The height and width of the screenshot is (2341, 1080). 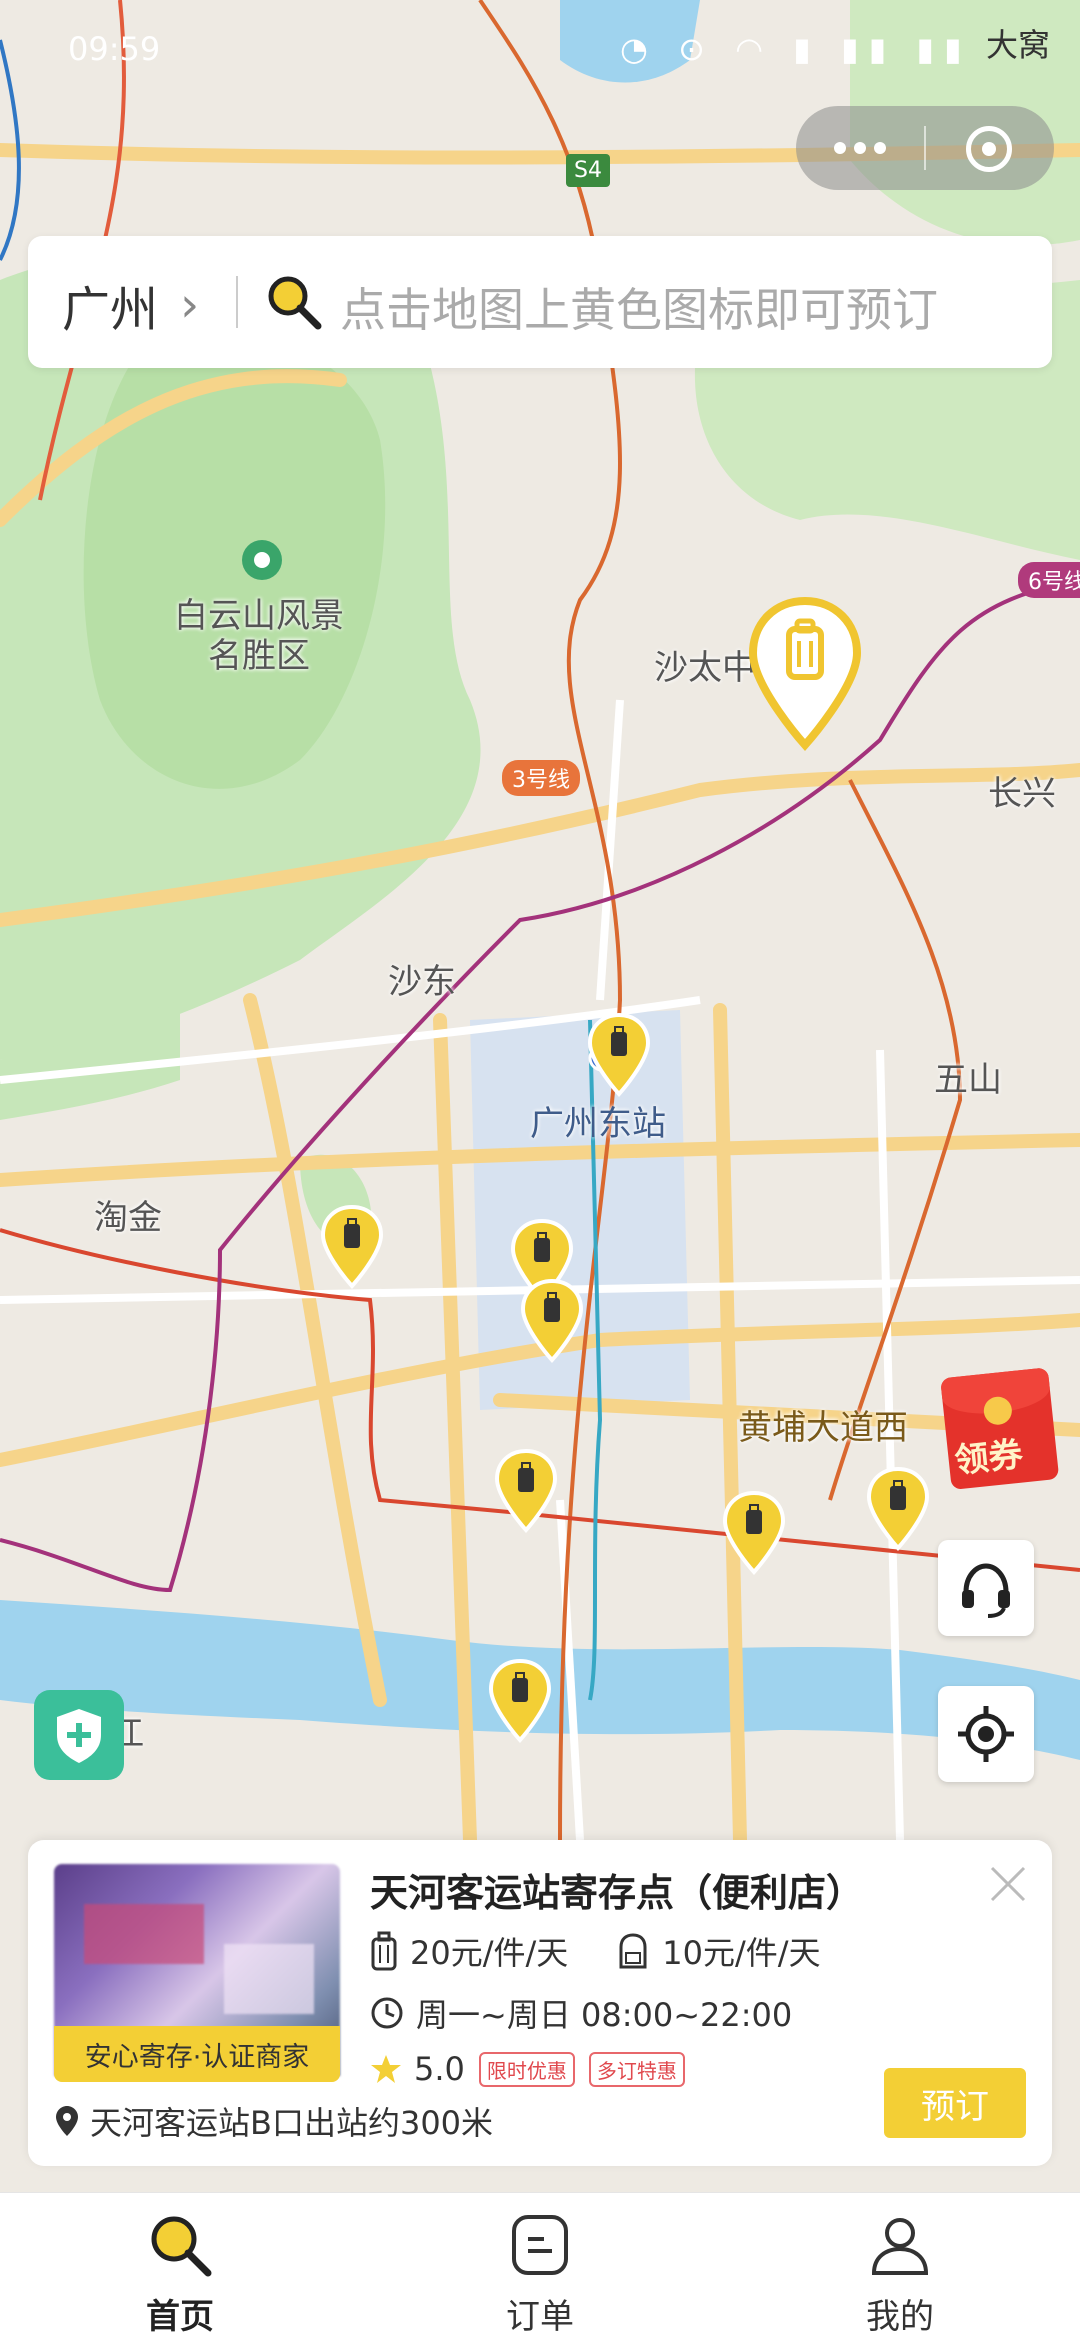 What do you see at coordinates (598, 1124) in the screenshot?
I see `map-label-guangzhou-east: 广州东站` at bounding box center [598, 1124].